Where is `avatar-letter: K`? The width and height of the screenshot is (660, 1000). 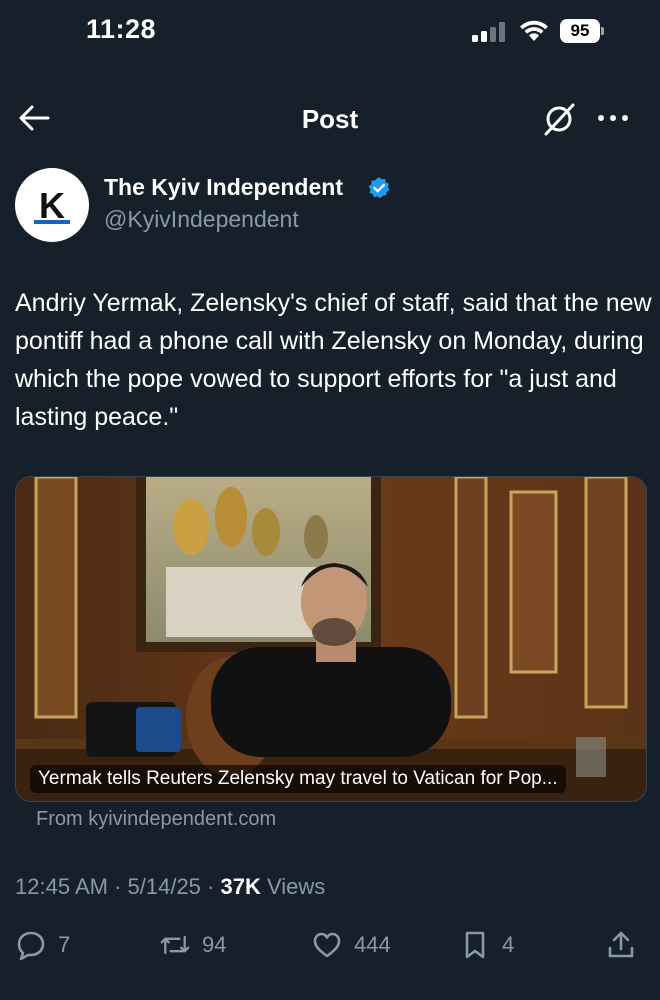 avatar-letter: K is located at coordinates (52, 205).